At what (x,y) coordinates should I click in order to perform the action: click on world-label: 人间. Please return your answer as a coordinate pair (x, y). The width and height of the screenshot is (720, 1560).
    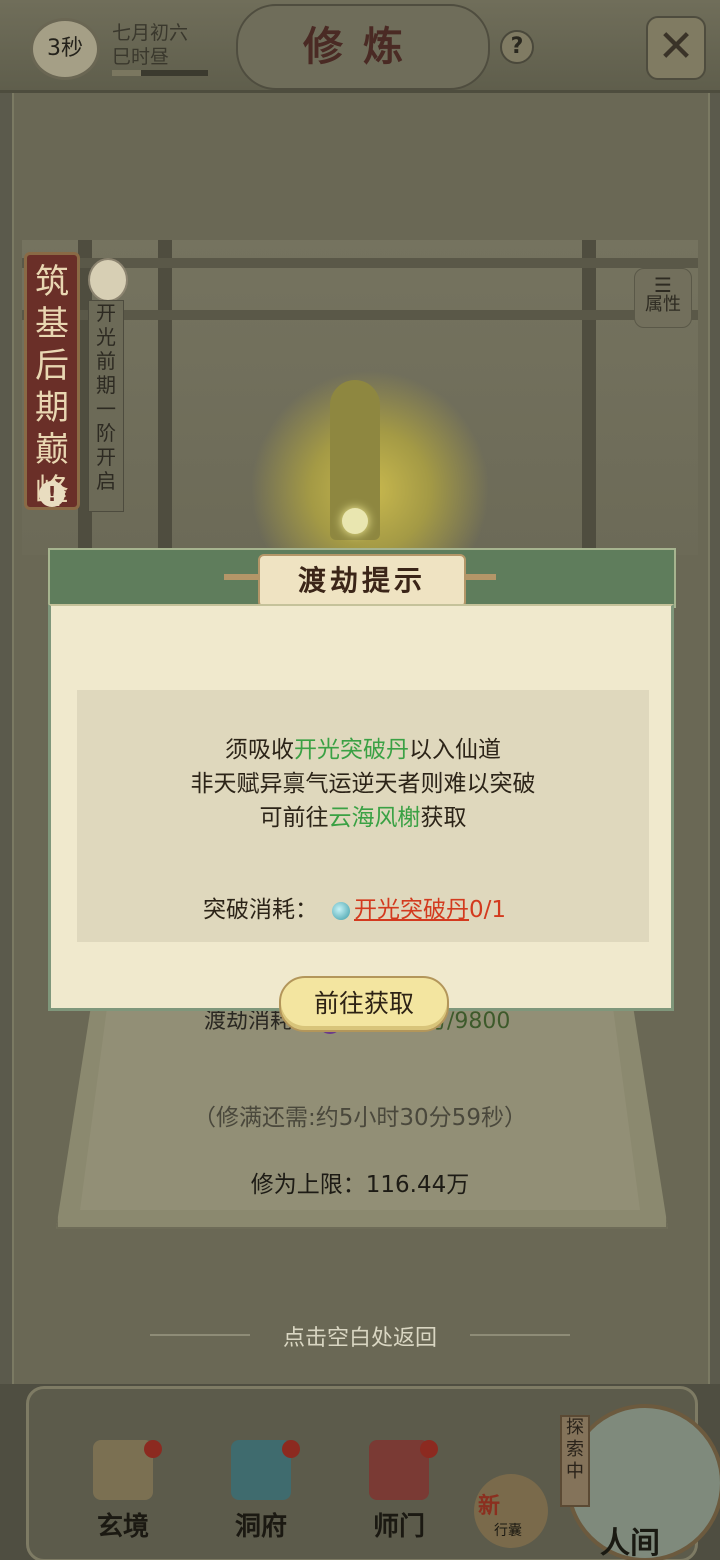
    Looking at the image, I should click on (630, 1543).